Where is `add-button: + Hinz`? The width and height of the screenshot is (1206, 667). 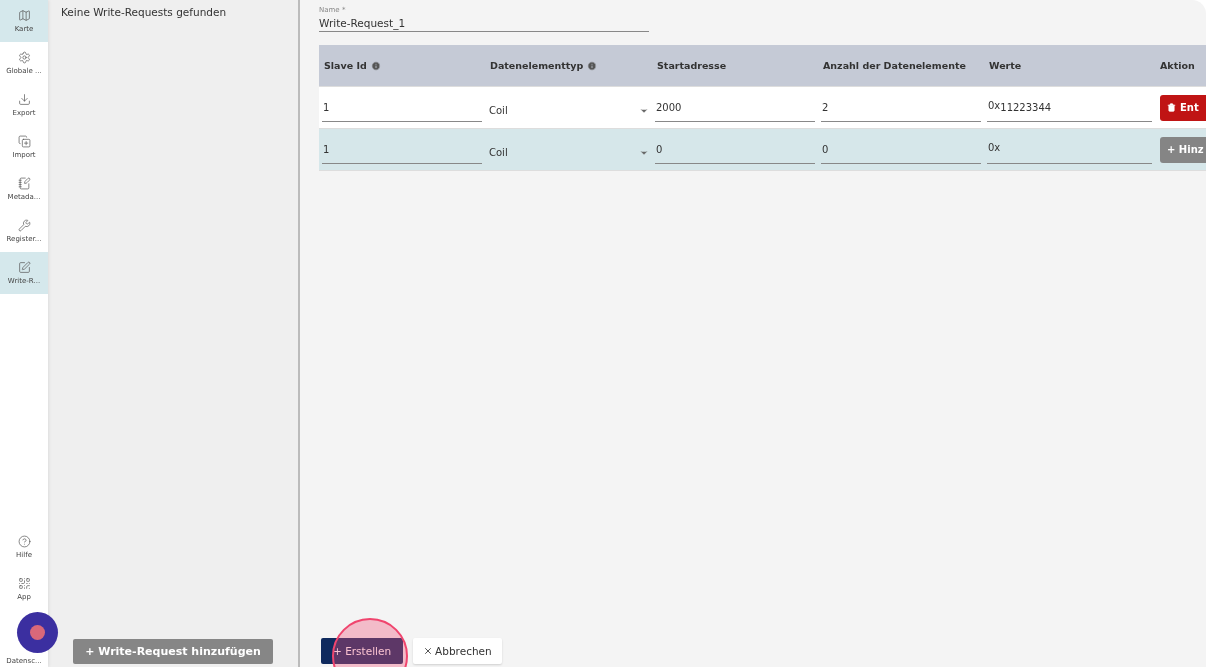 add-button: + Hinz is located at coordinates (1183, 149).